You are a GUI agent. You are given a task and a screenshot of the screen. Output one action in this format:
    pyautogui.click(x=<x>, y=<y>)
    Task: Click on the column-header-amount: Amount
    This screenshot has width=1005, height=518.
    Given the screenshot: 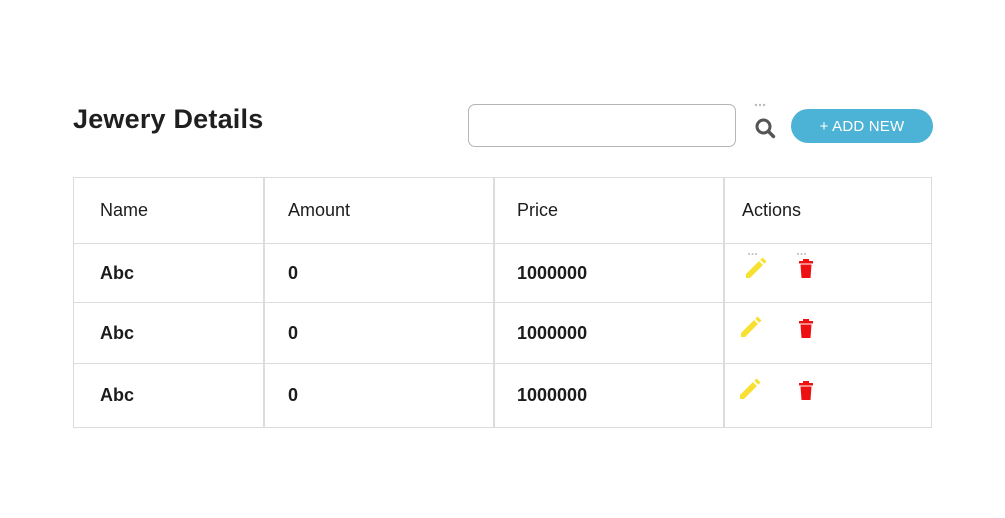 What is the action you would take?
    pyautogui.click(x=319, y=210)
    